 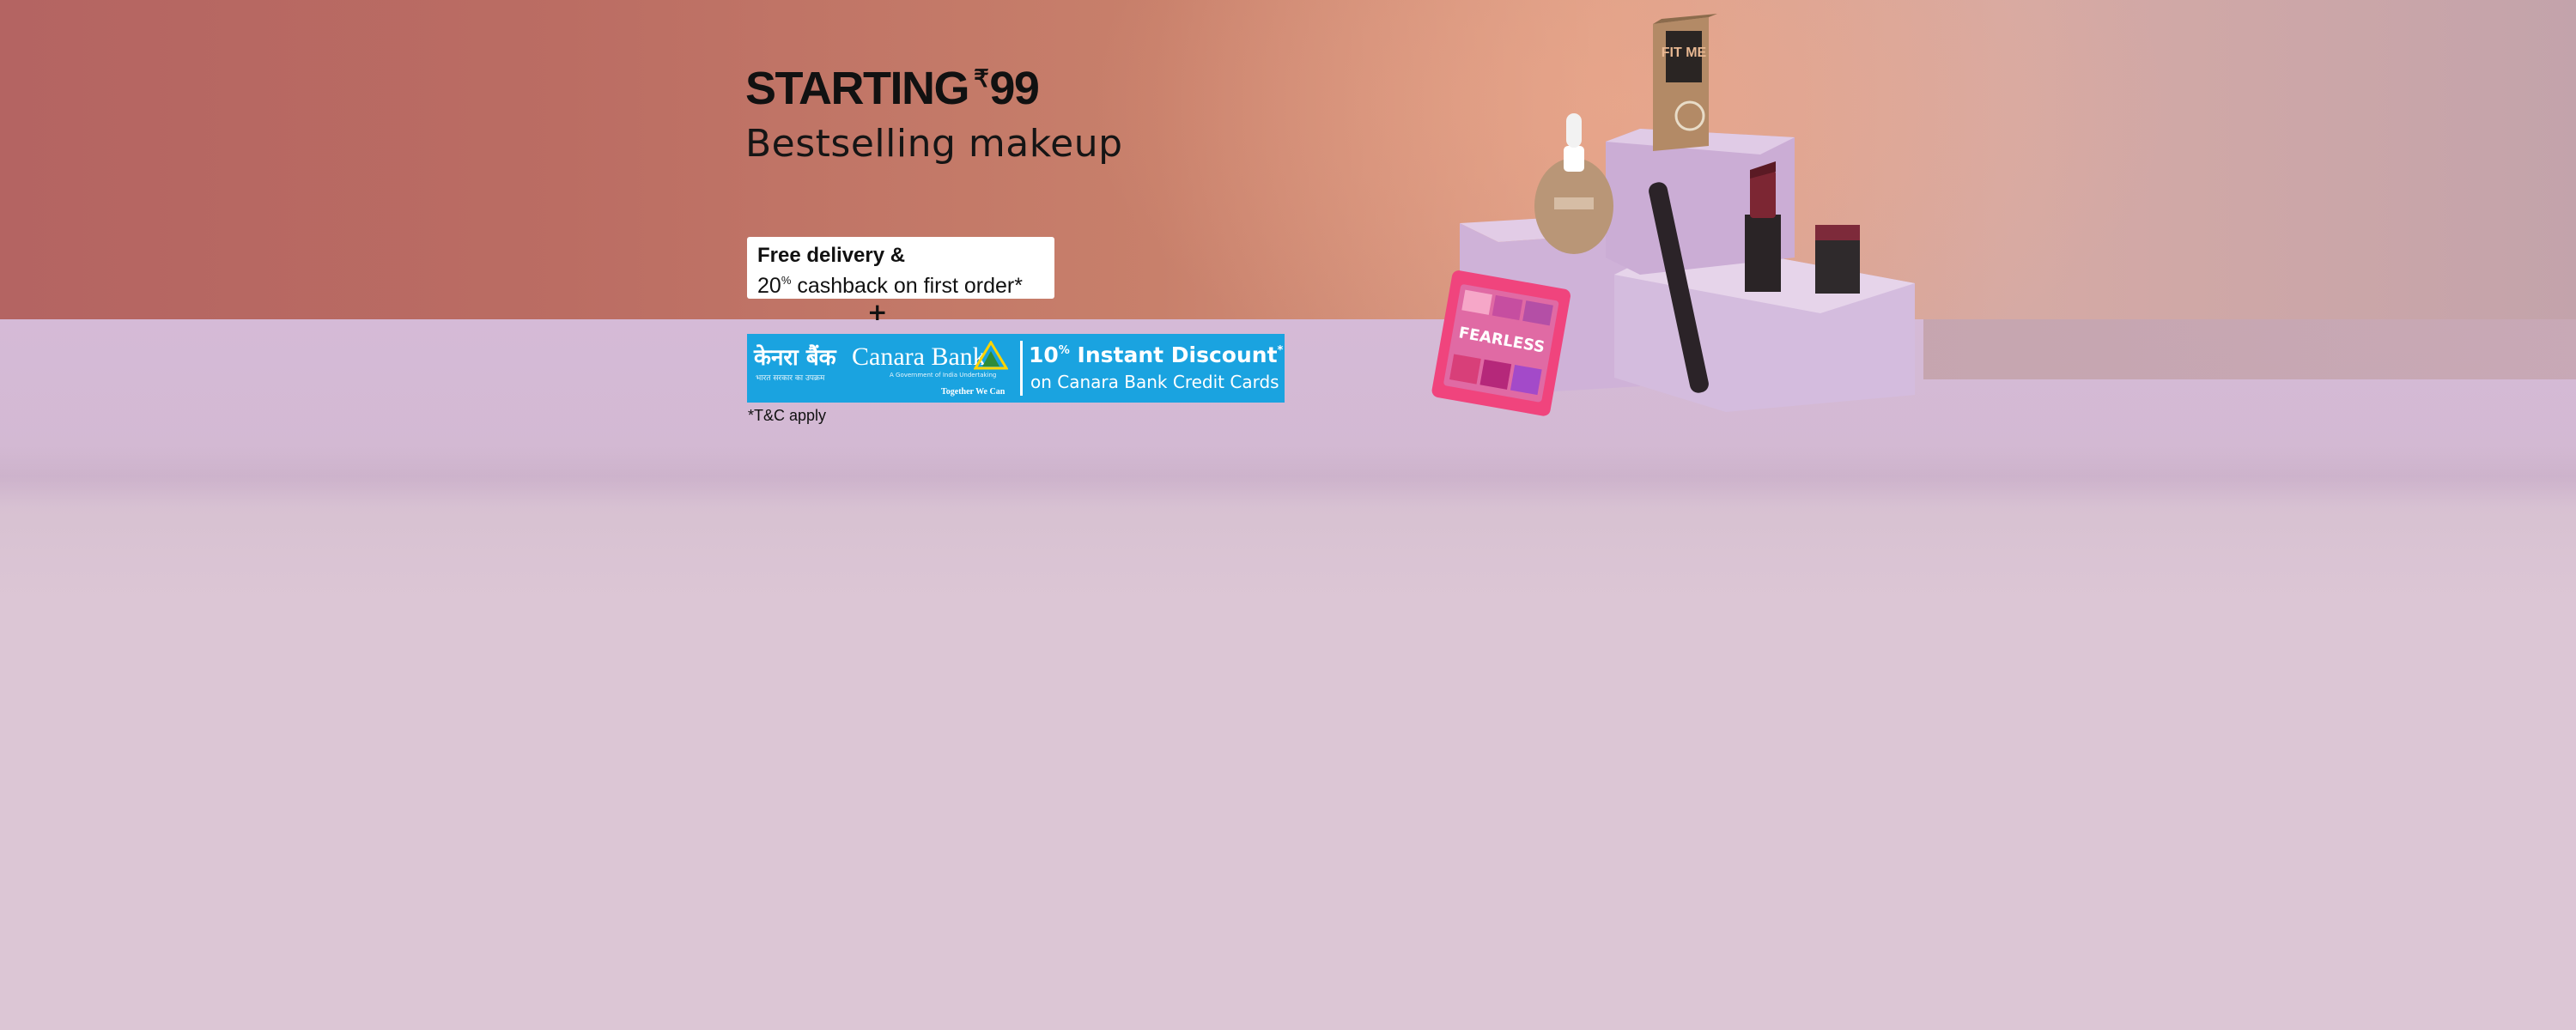 I want to click on eyeshadow-palette-icon: FEARLESS, so click(x=1501, y=343).